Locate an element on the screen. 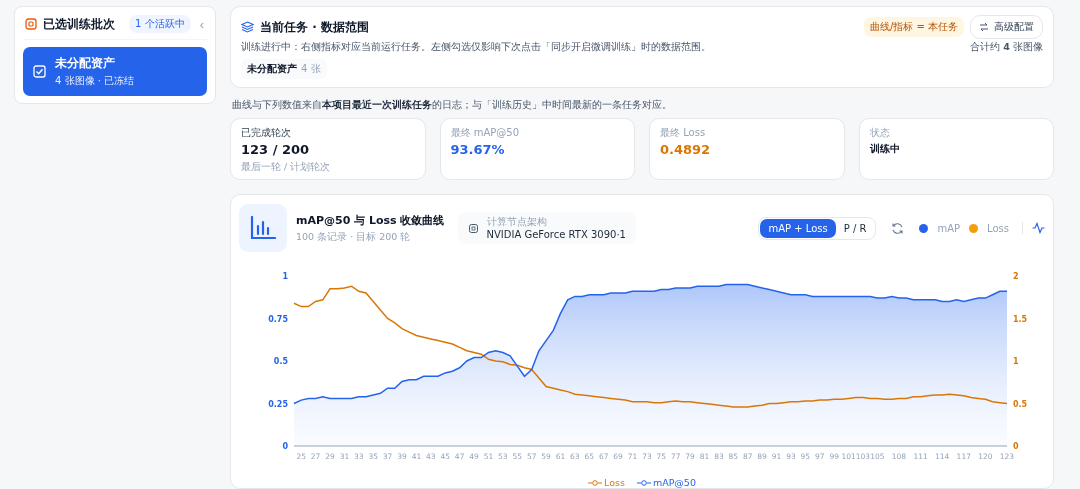  chip-icon is located at coordinates (31, 24).